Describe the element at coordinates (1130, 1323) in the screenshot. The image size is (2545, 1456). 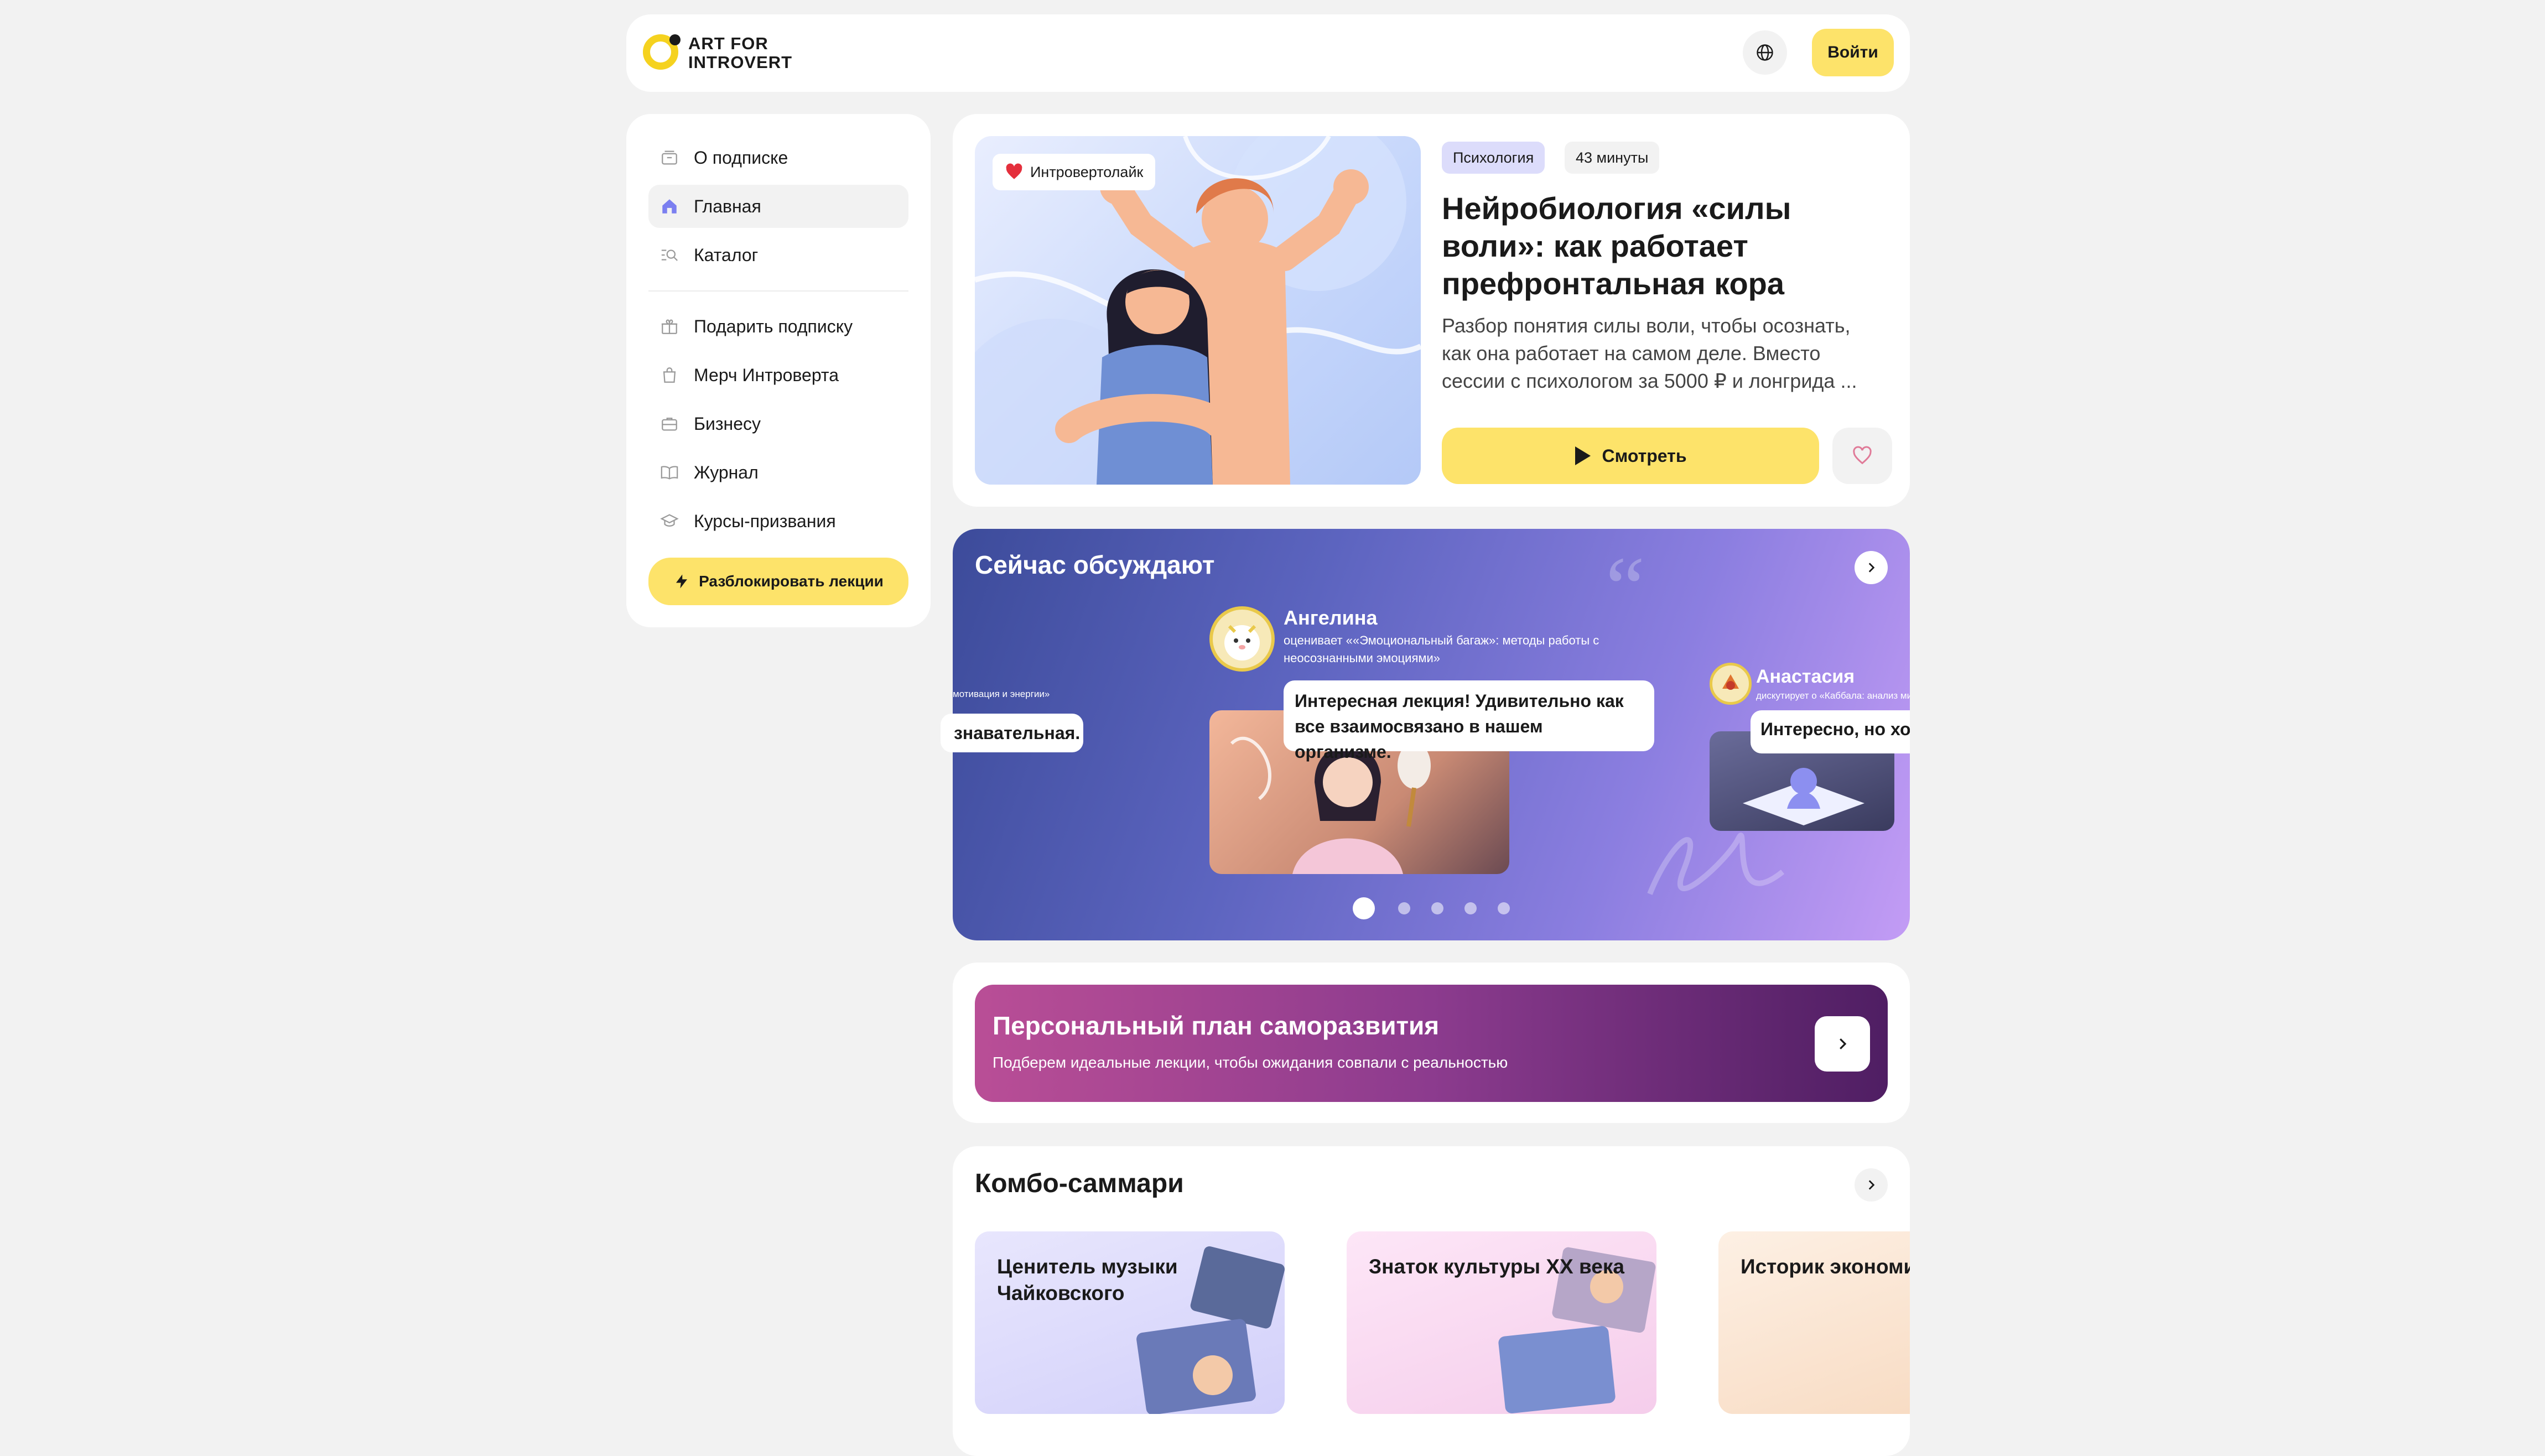
I see `combo-card: Ценитель музыки Чайковского` at that location.